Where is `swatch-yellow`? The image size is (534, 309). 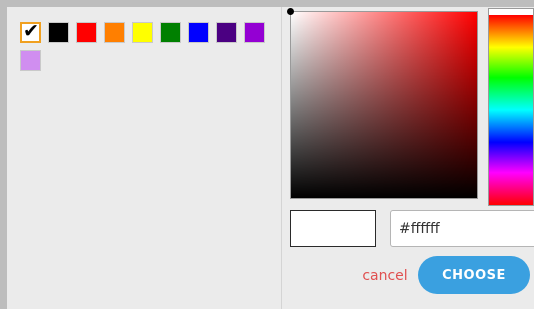 swatch-yellow is located at coordinates (142, 32).